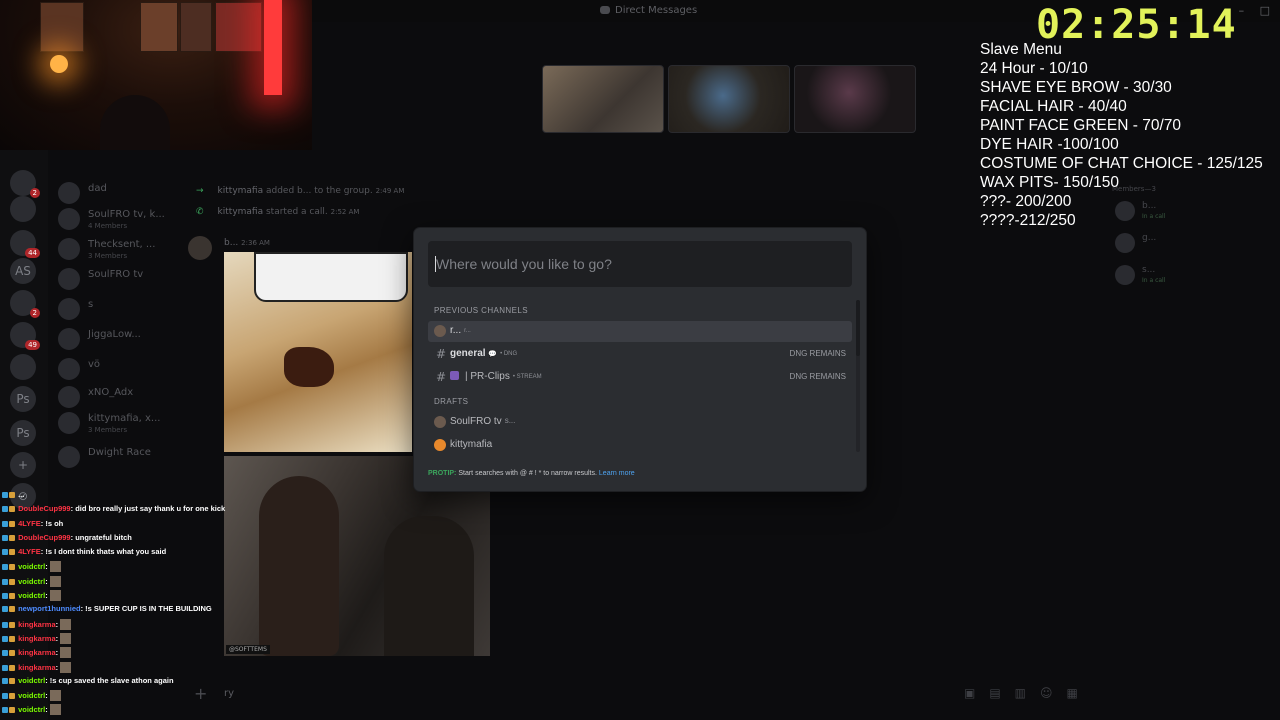 Image resolution: width=1280 pixels, height=720 pixels. What do you see at coordinates (118, 459) in the screenshot?
I see `dm-list-item: Dwight Race` at bounding box center [118, 459].